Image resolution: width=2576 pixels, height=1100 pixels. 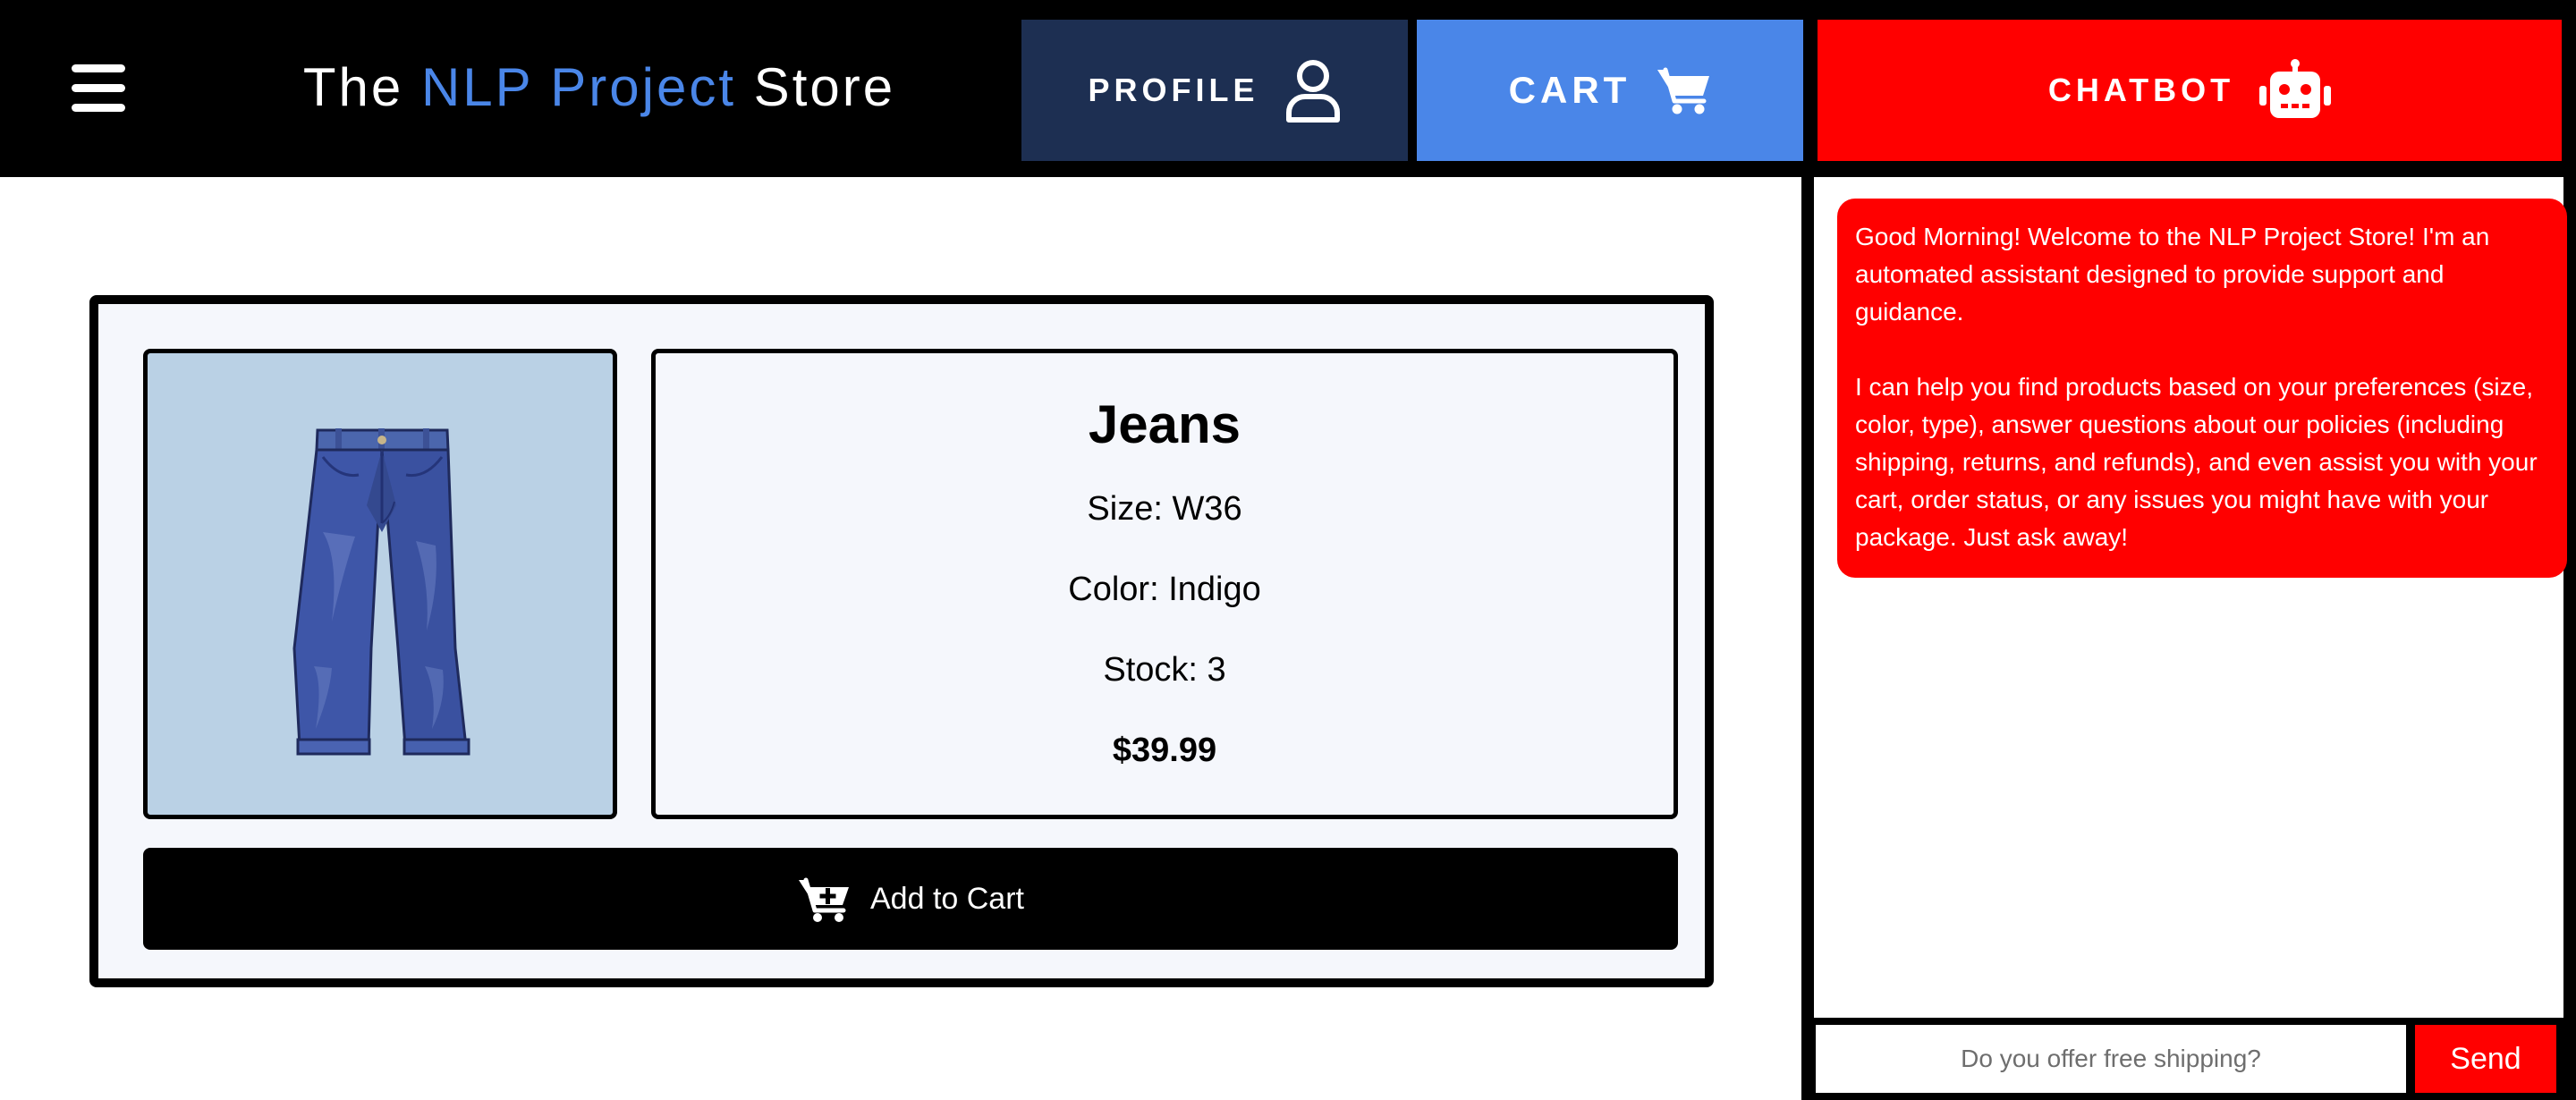 I want to click on product-color: Color: Indigo, so click(x=1164, y=589).